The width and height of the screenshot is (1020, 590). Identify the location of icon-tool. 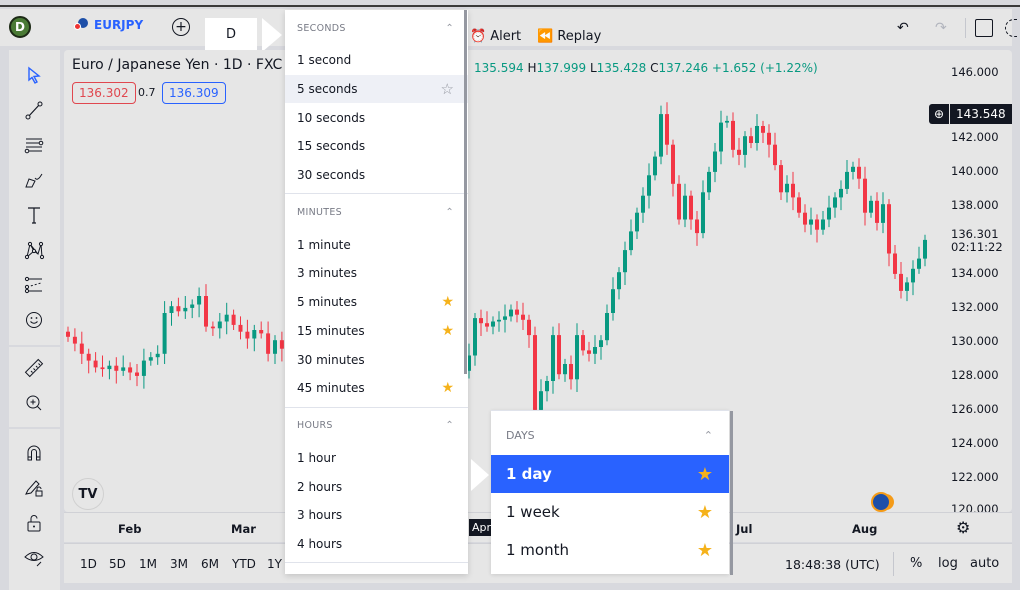
(34, 320).